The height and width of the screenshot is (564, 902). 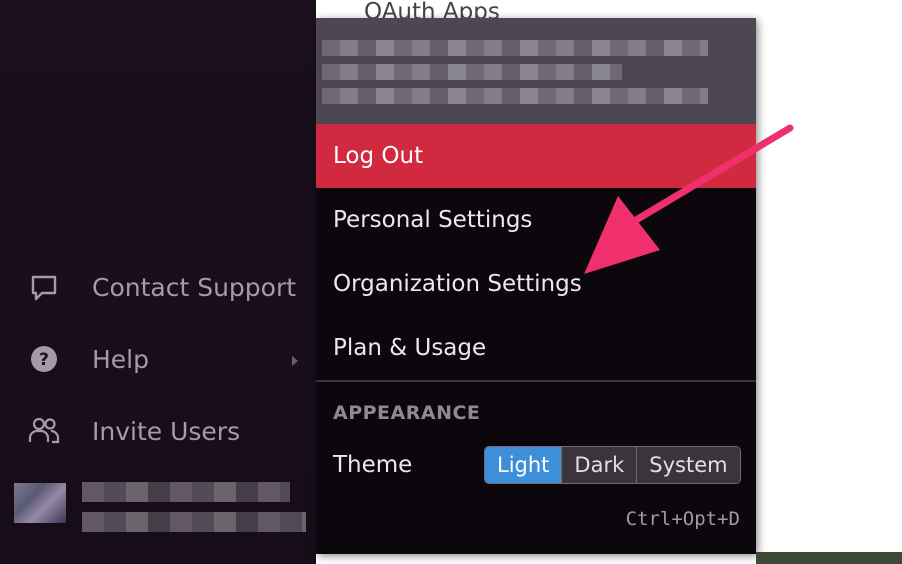 I want to click on theme-option-system: System, so click(x=688, y=465).